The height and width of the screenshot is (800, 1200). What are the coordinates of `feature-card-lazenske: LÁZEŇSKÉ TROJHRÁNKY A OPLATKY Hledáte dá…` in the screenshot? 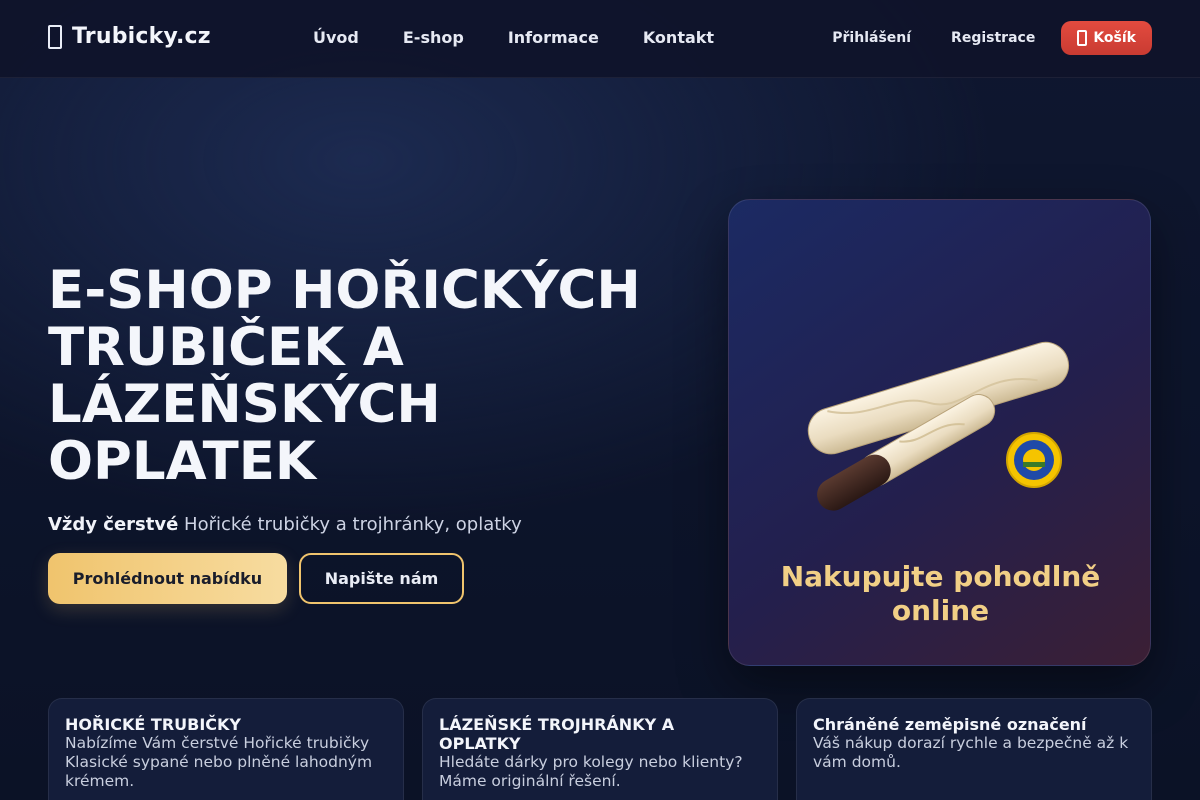 It's located at (600, 749).